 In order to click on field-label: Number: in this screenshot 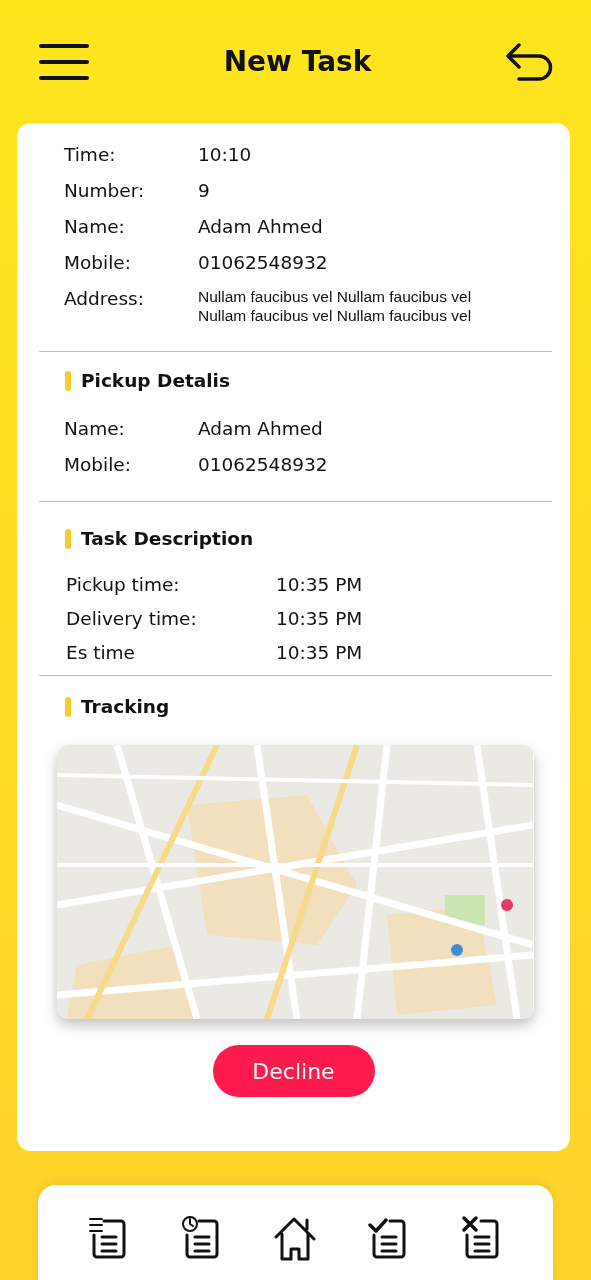, I will do `click(105, 191)`.